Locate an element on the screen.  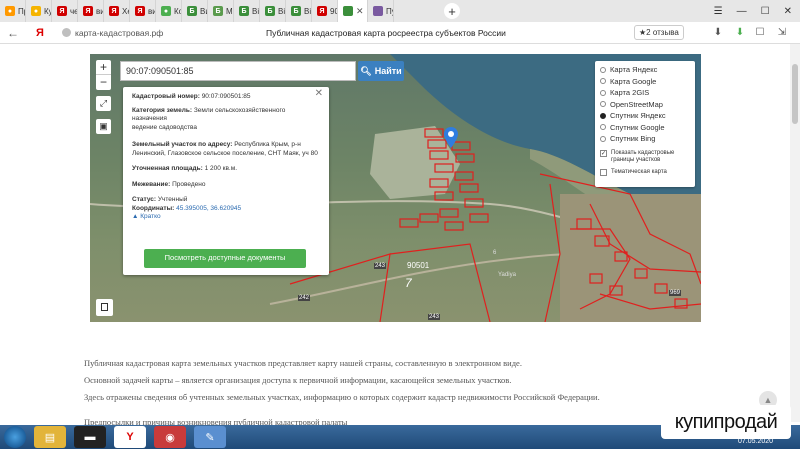
browser-tab: Пу is located at coordinates (381, 11).